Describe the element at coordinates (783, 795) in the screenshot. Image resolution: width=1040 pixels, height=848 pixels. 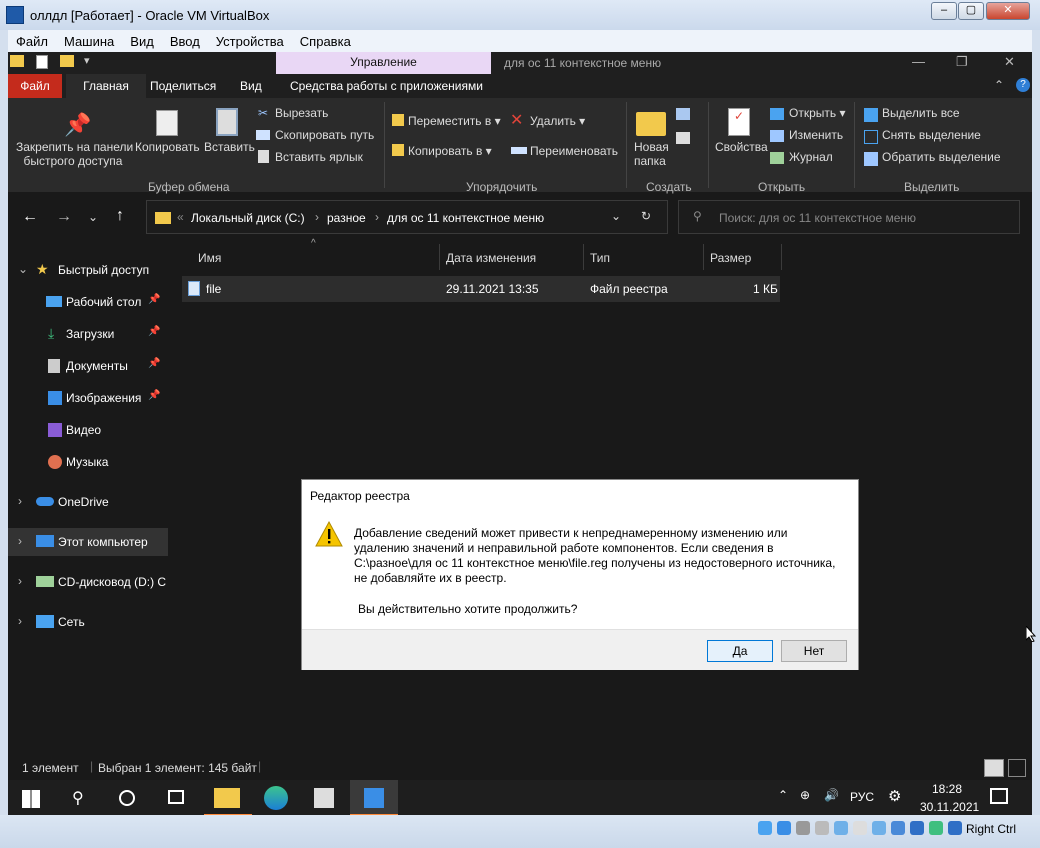
I see `chevron-up-icon: ⌃` at that location.